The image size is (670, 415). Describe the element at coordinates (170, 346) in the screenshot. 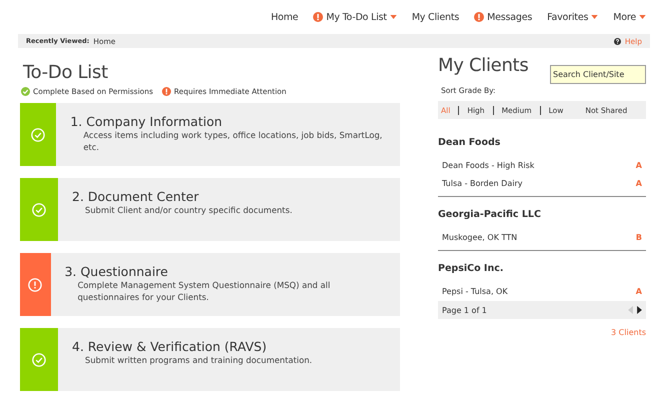

I see `task-title: 4. Review & Verification (RAVS)` at that location.